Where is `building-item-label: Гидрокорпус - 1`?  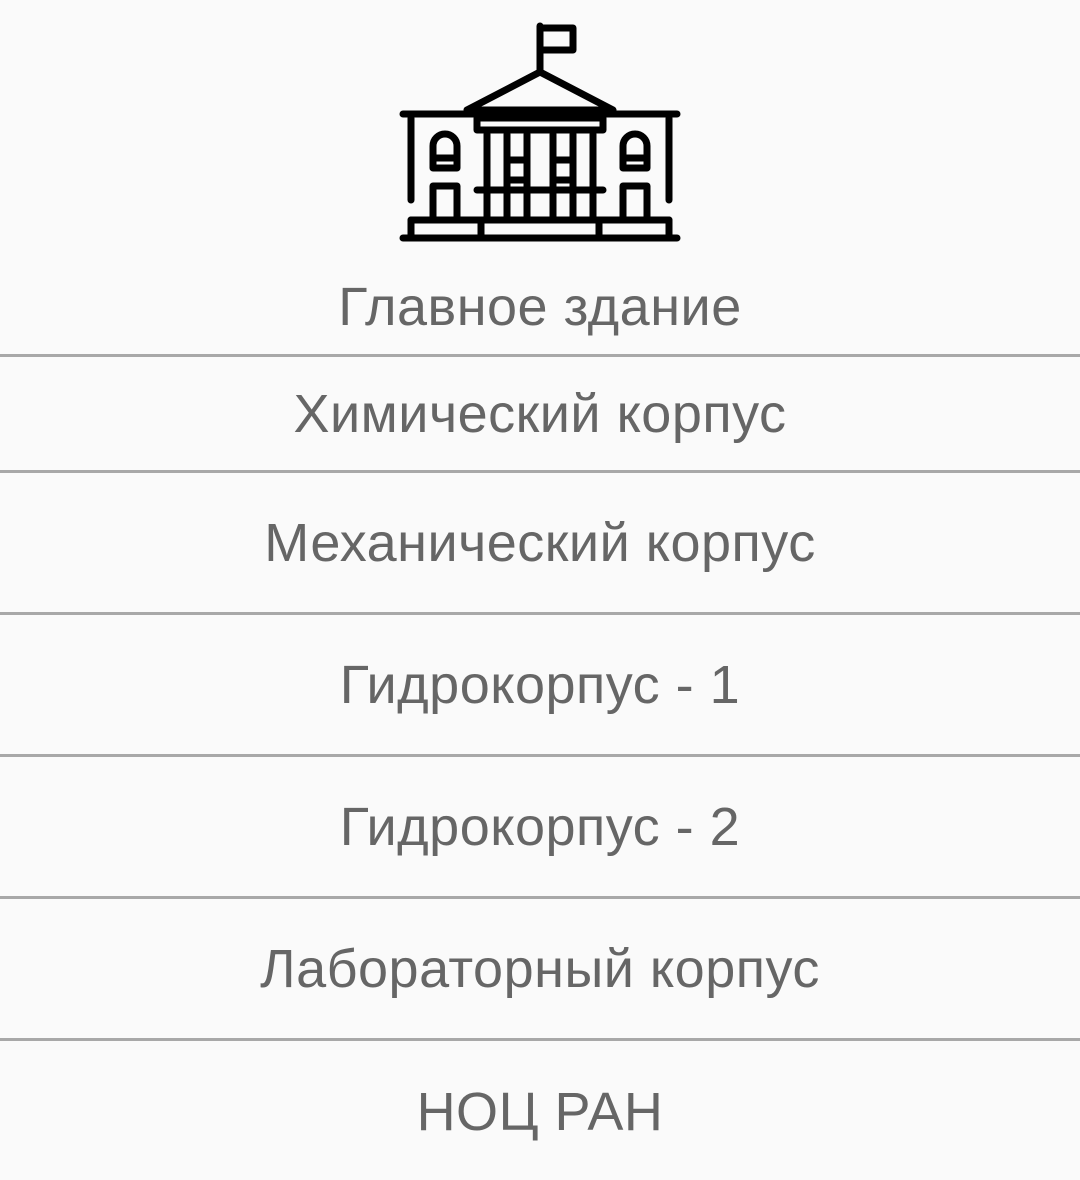 building-item-label: Гидрокорпус - 1 is located at coordinates (540, 684).